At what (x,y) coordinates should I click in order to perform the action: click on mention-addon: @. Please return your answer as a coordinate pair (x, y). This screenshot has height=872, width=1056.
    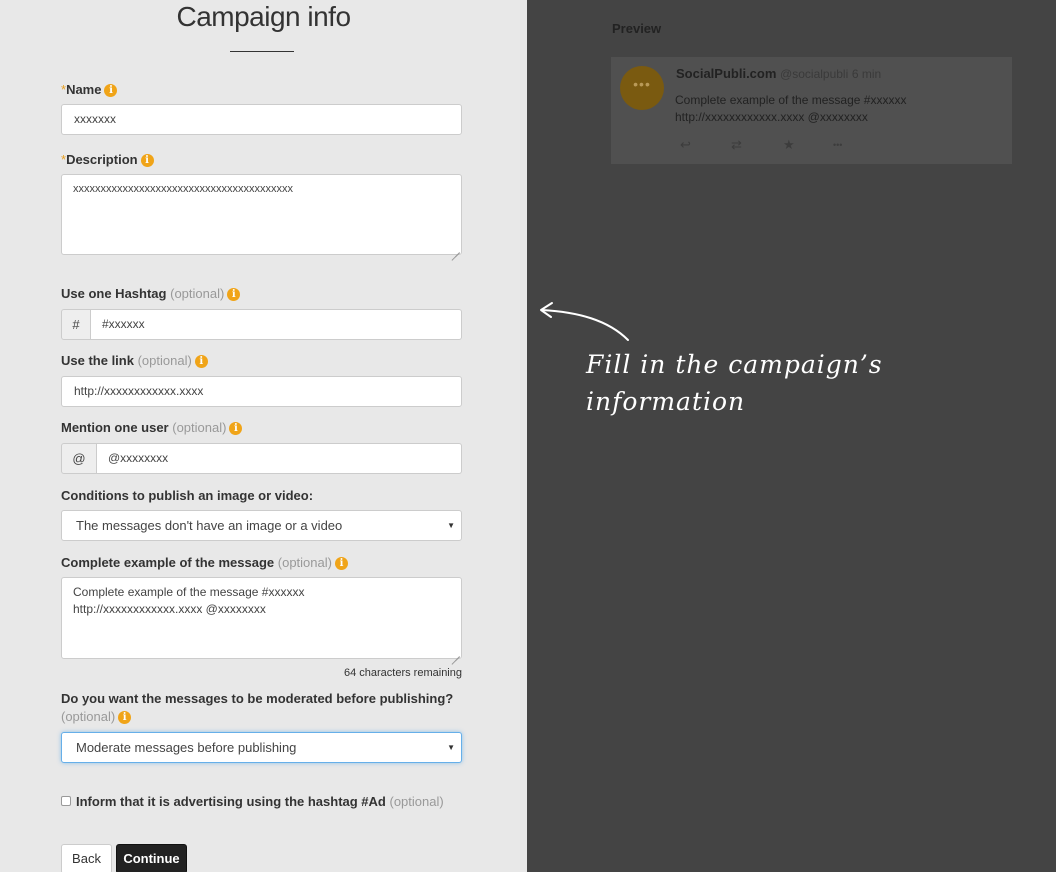
    Looking at the image, I should click on (79, 458).